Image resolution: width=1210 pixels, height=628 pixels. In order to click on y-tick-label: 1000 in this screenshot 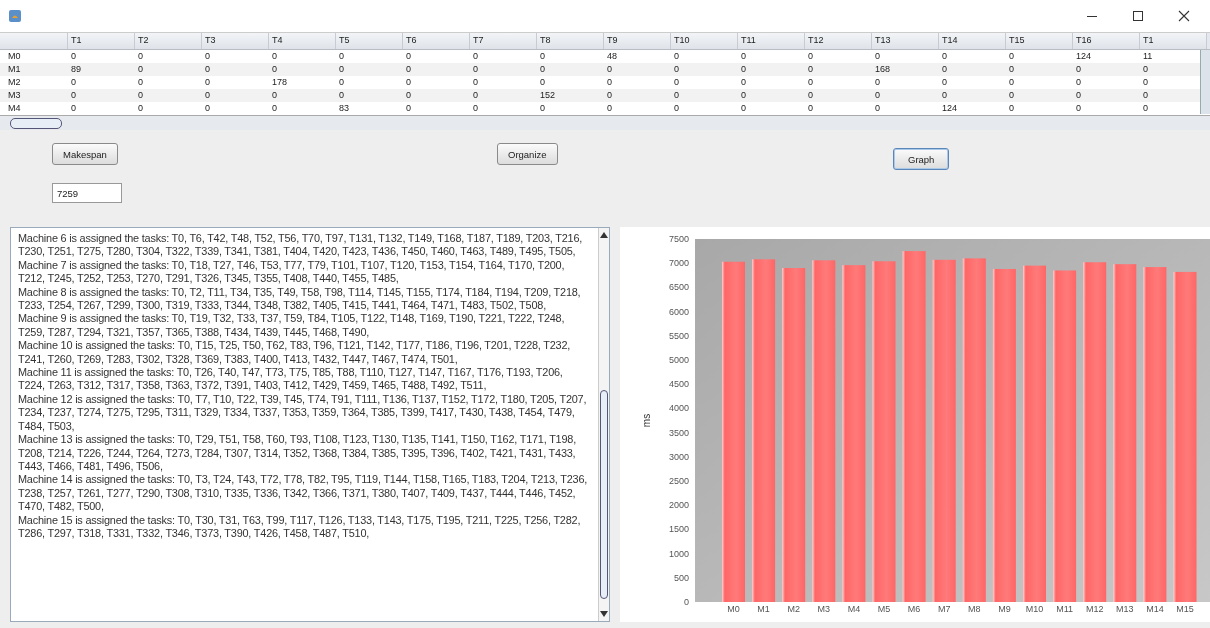, I will do `click(678, 553)`.